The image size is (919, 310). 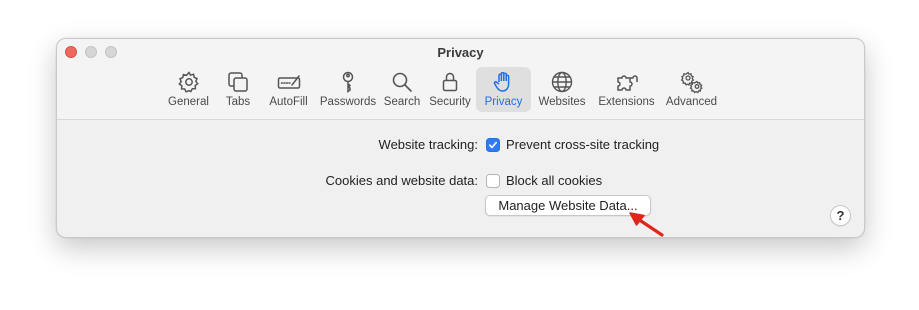 I want to click on prevent-tracking-label: Prevent cross-site tracking, so click(x=582, y=144).